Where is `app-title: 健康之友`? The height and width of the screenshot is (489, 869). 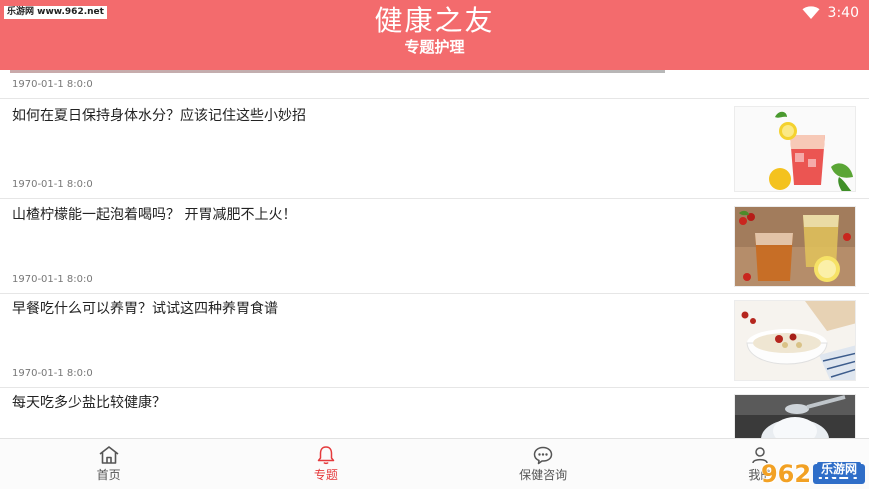 app-title: 健康之友 is located at coordinates (434, 20).